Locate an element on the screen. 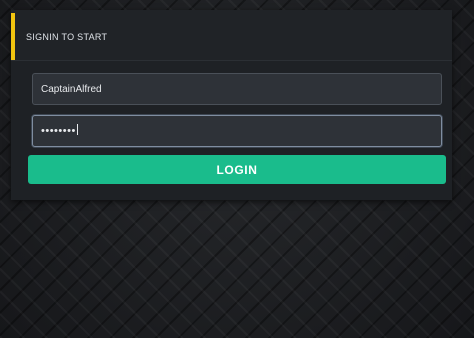  password-mask: •••••••• is located at coordinates (58, 131).